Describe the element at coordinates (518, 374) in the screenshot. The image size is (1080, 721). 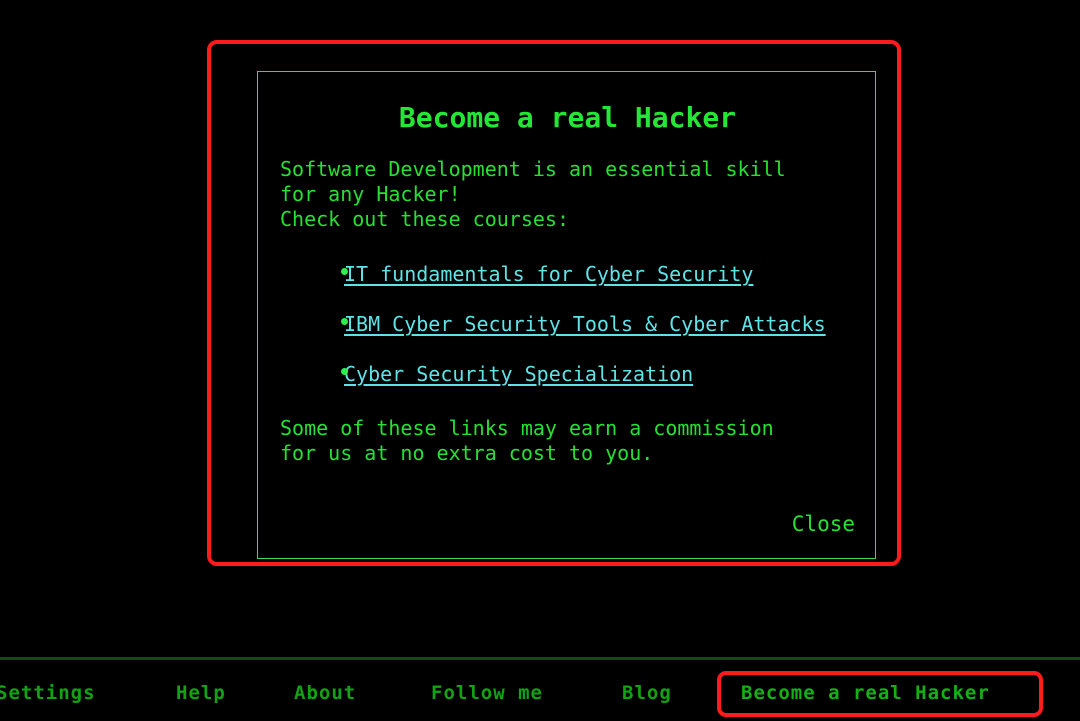
I see `course-link-cyber-security-specialization: Cyber Security Specialization` at that location.